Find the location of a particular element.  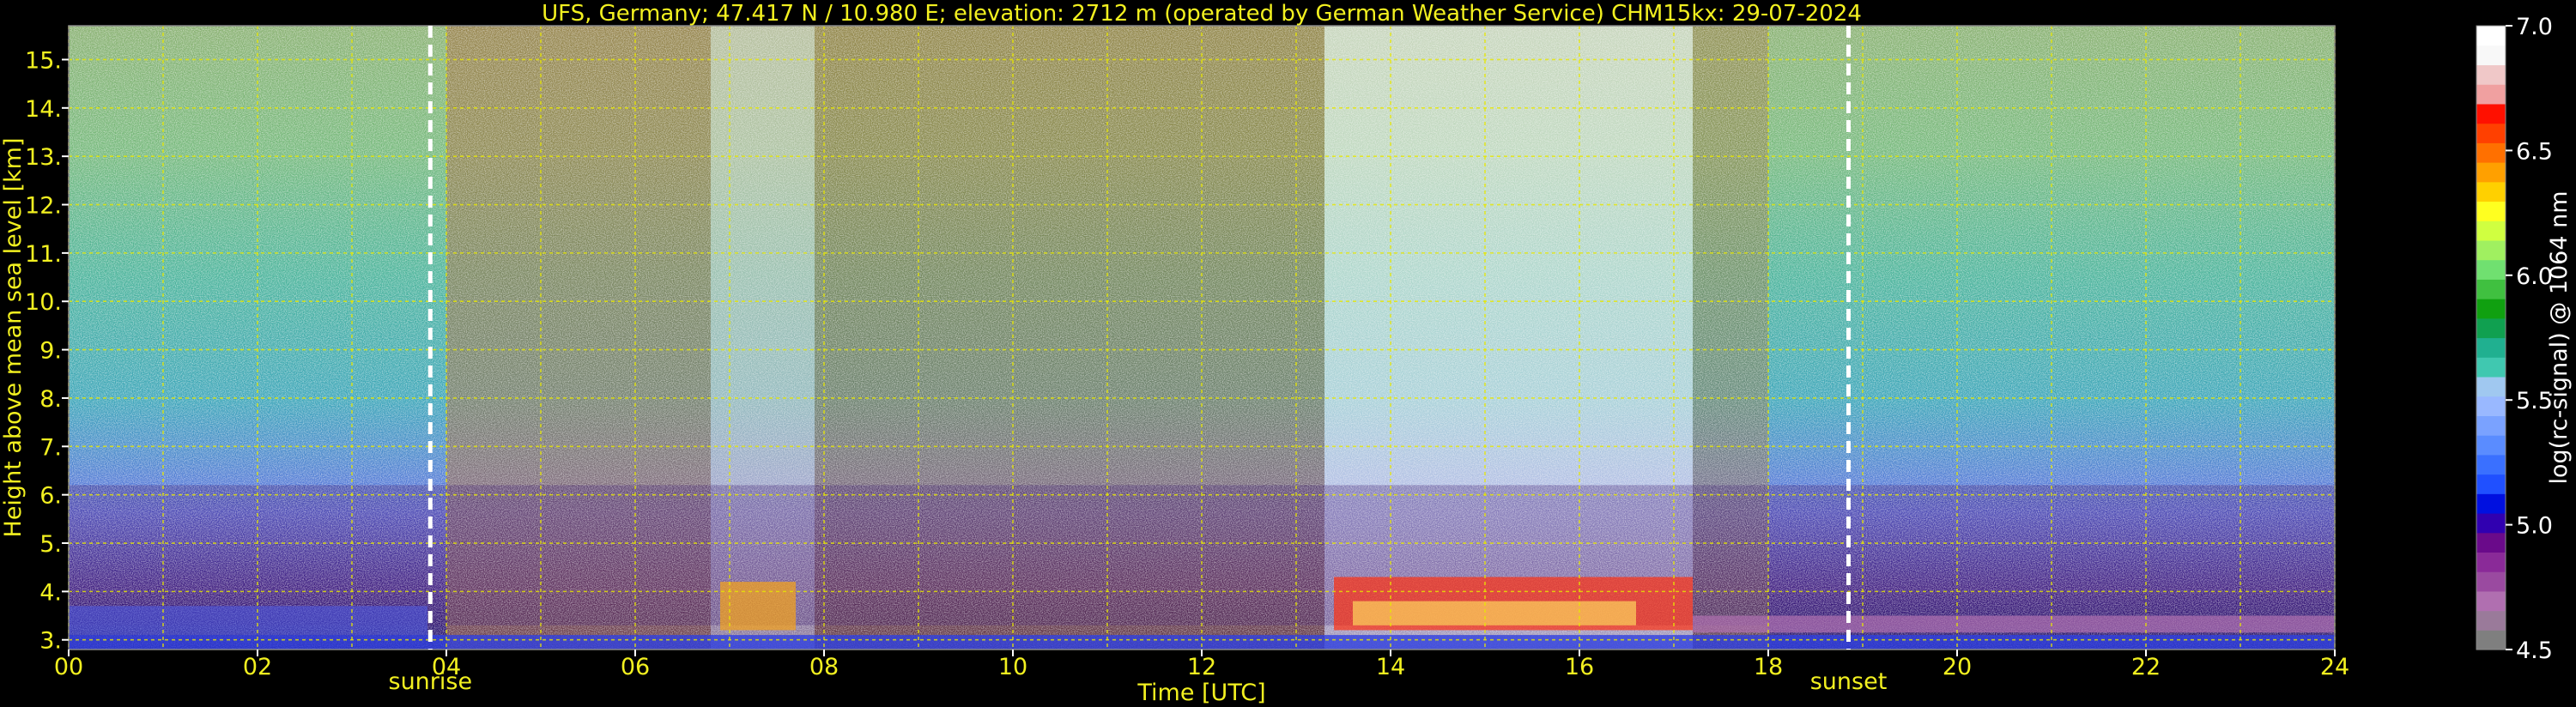

colorbar: 4.55.05.56.06.57.0 is located at coordinates (2514, 339).